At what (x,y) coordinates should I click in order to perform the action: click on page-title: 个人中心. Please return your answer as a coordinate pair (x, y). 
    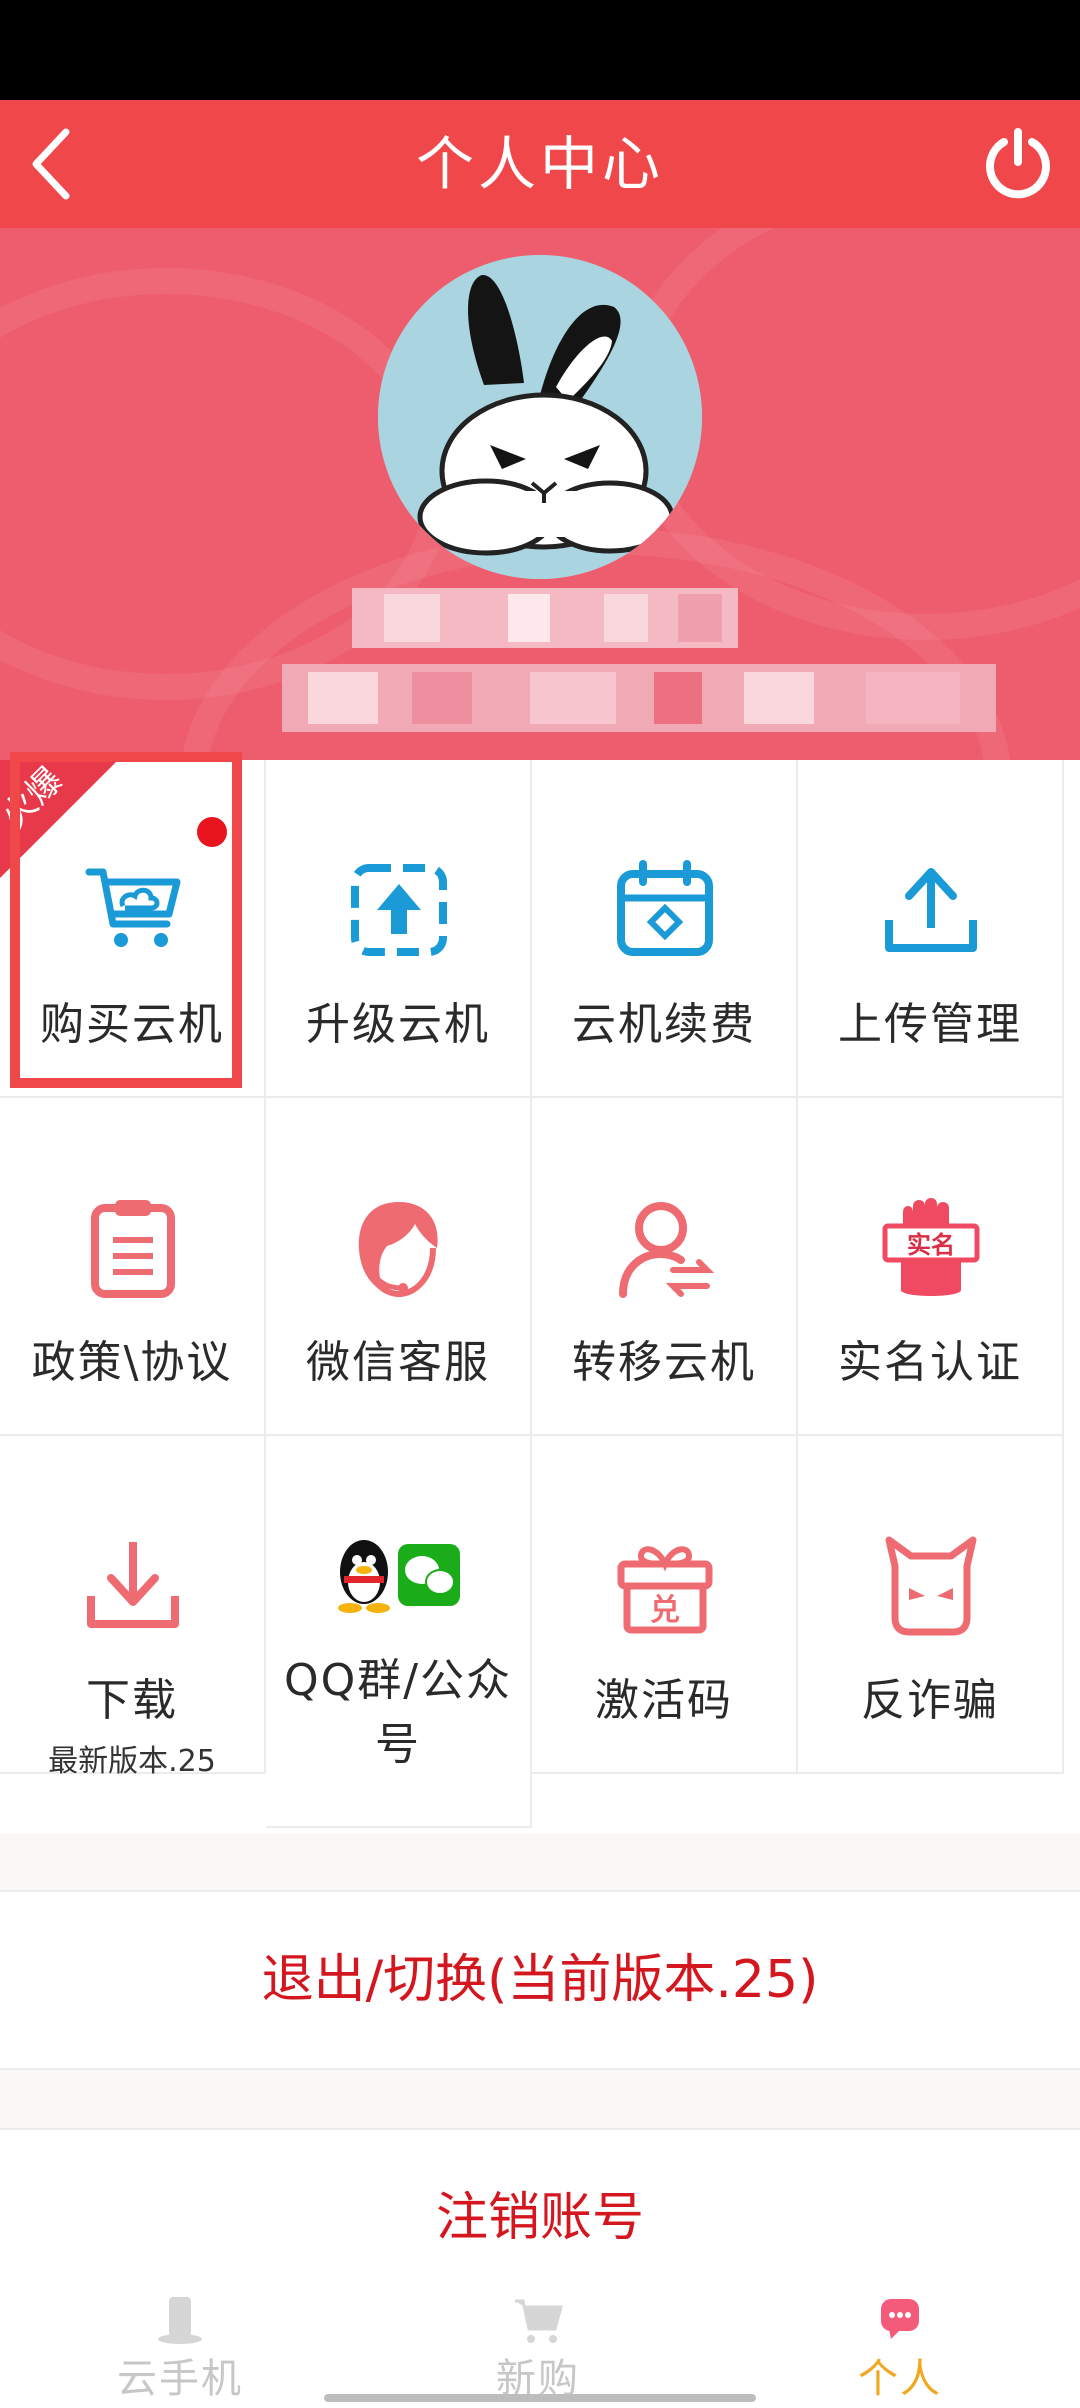
    Looking at the image, I should click on (539, 164).